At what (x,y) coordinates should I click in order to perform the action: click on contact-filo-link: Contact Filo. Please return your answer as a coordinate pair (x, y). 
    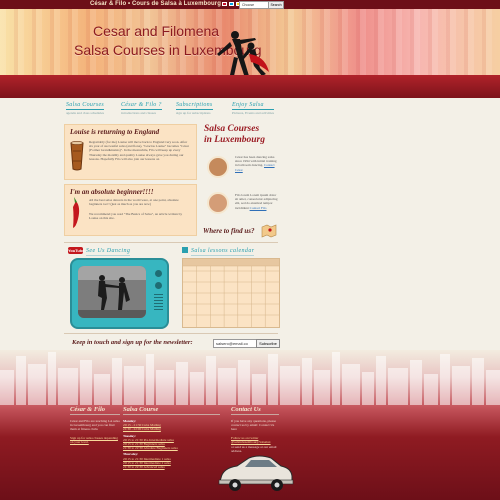
    Looking at the image, I should click on (258, 208).